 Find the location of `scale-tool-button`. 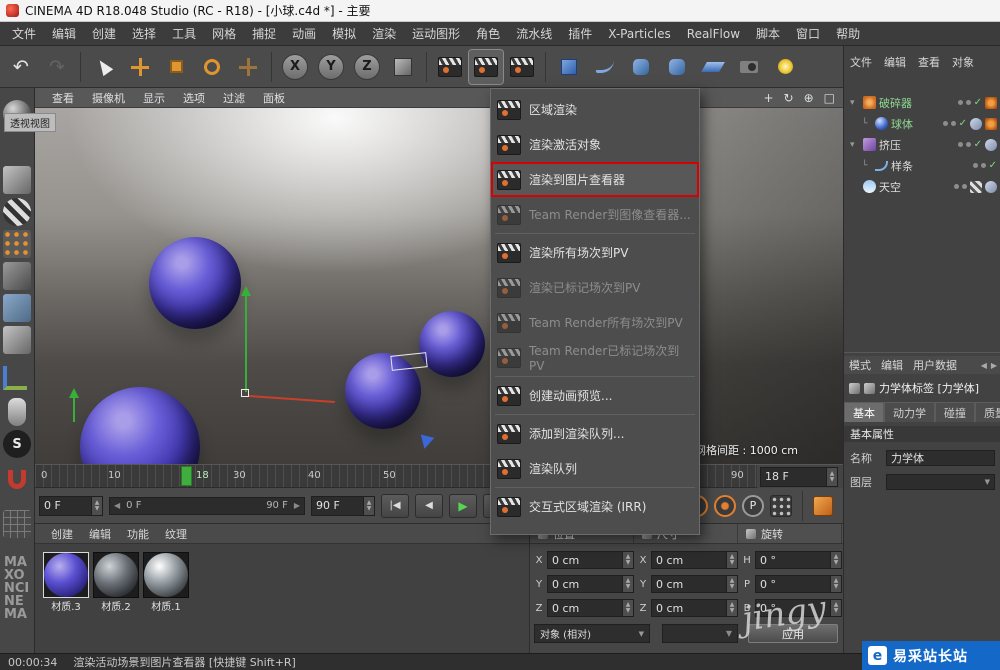

scale-tool-button is located at coordinates (176, 67).